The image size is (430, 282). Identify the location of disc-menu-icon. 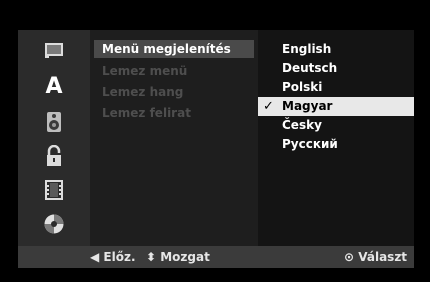
(54, 50).